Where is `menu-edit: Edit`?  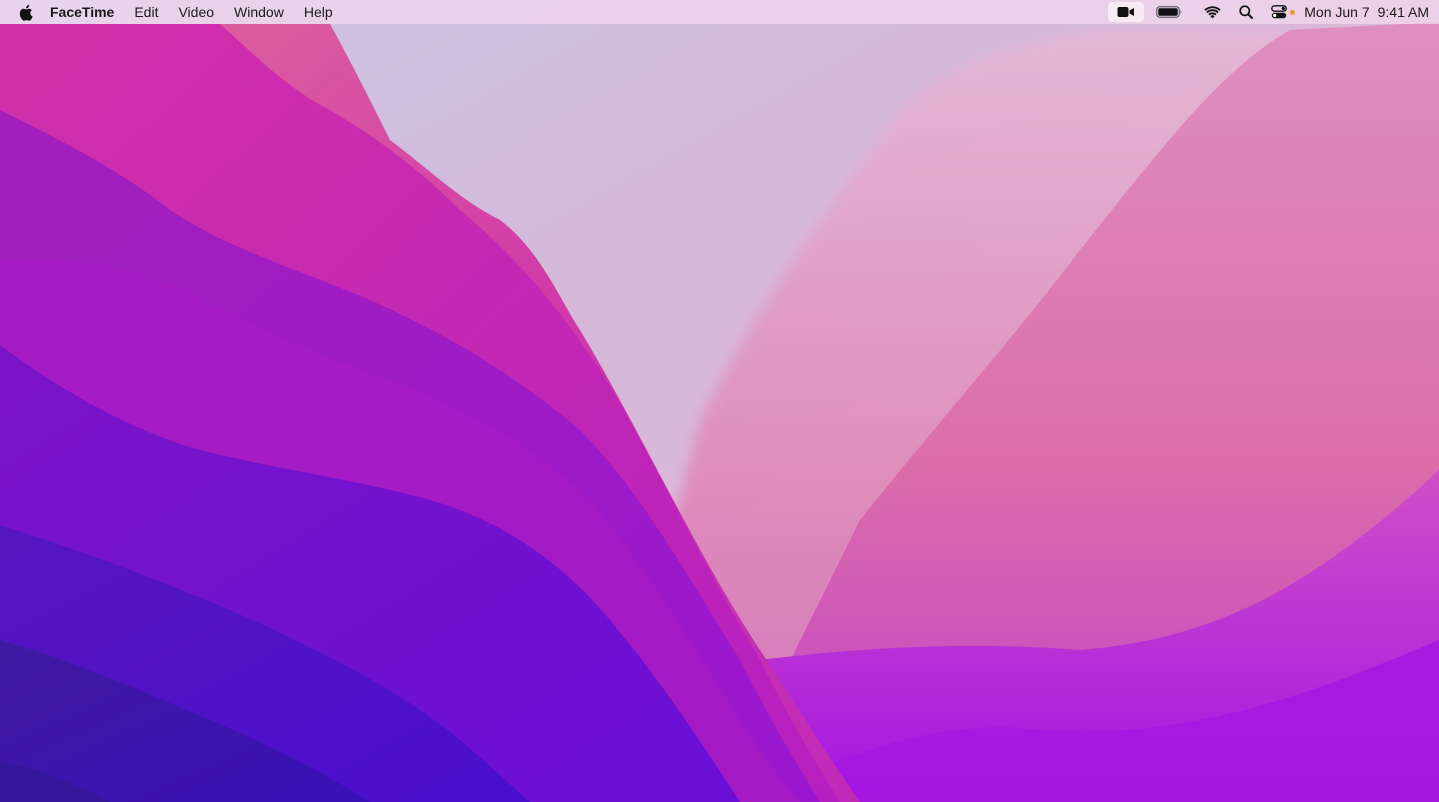 menu-edit: Edit is located at coordinates (146, 12).